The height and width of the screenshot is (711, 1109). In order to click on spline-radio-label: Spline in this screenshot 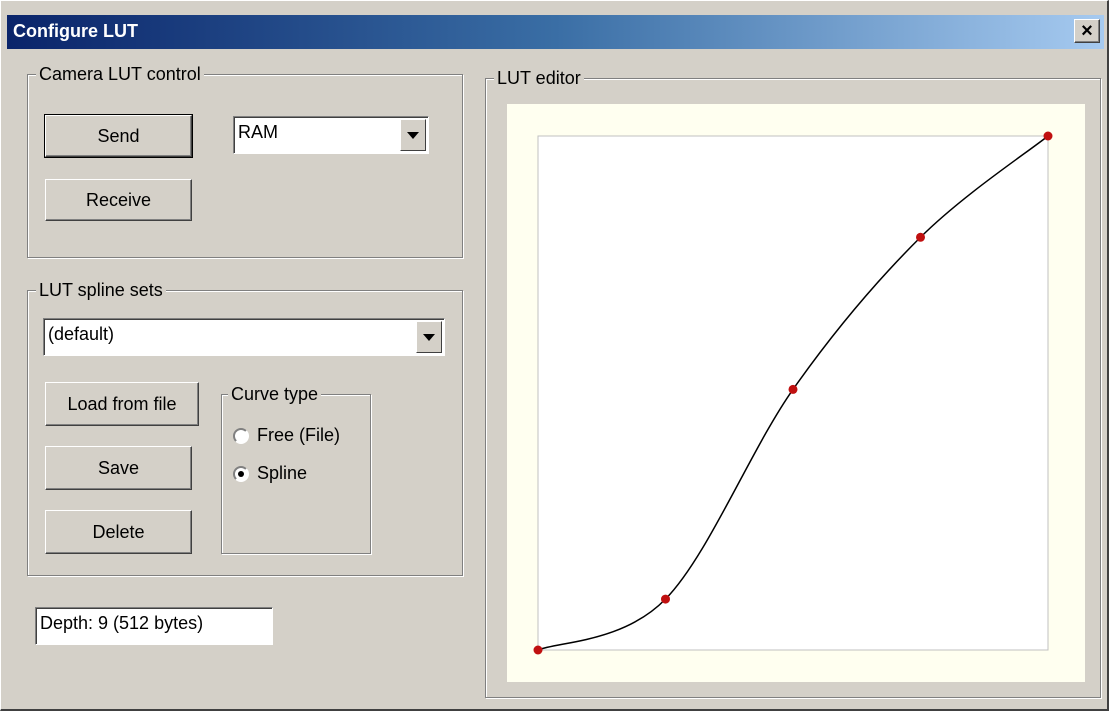, I will do `click(282, 473)`.